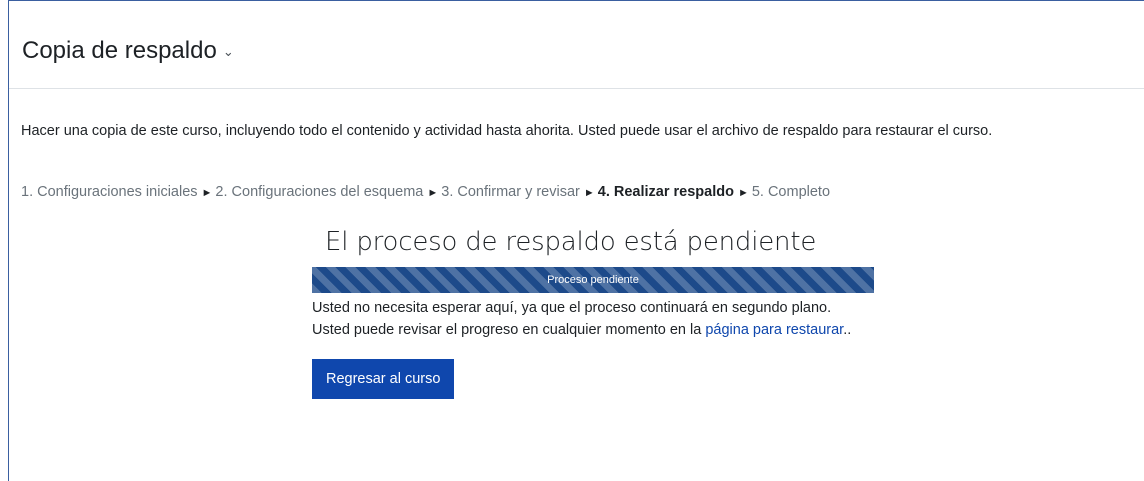 The width and height of the screenshot is (1144, 481). I want to click on step-2: 2. Configuraciones del esquema, so click(319, 192).